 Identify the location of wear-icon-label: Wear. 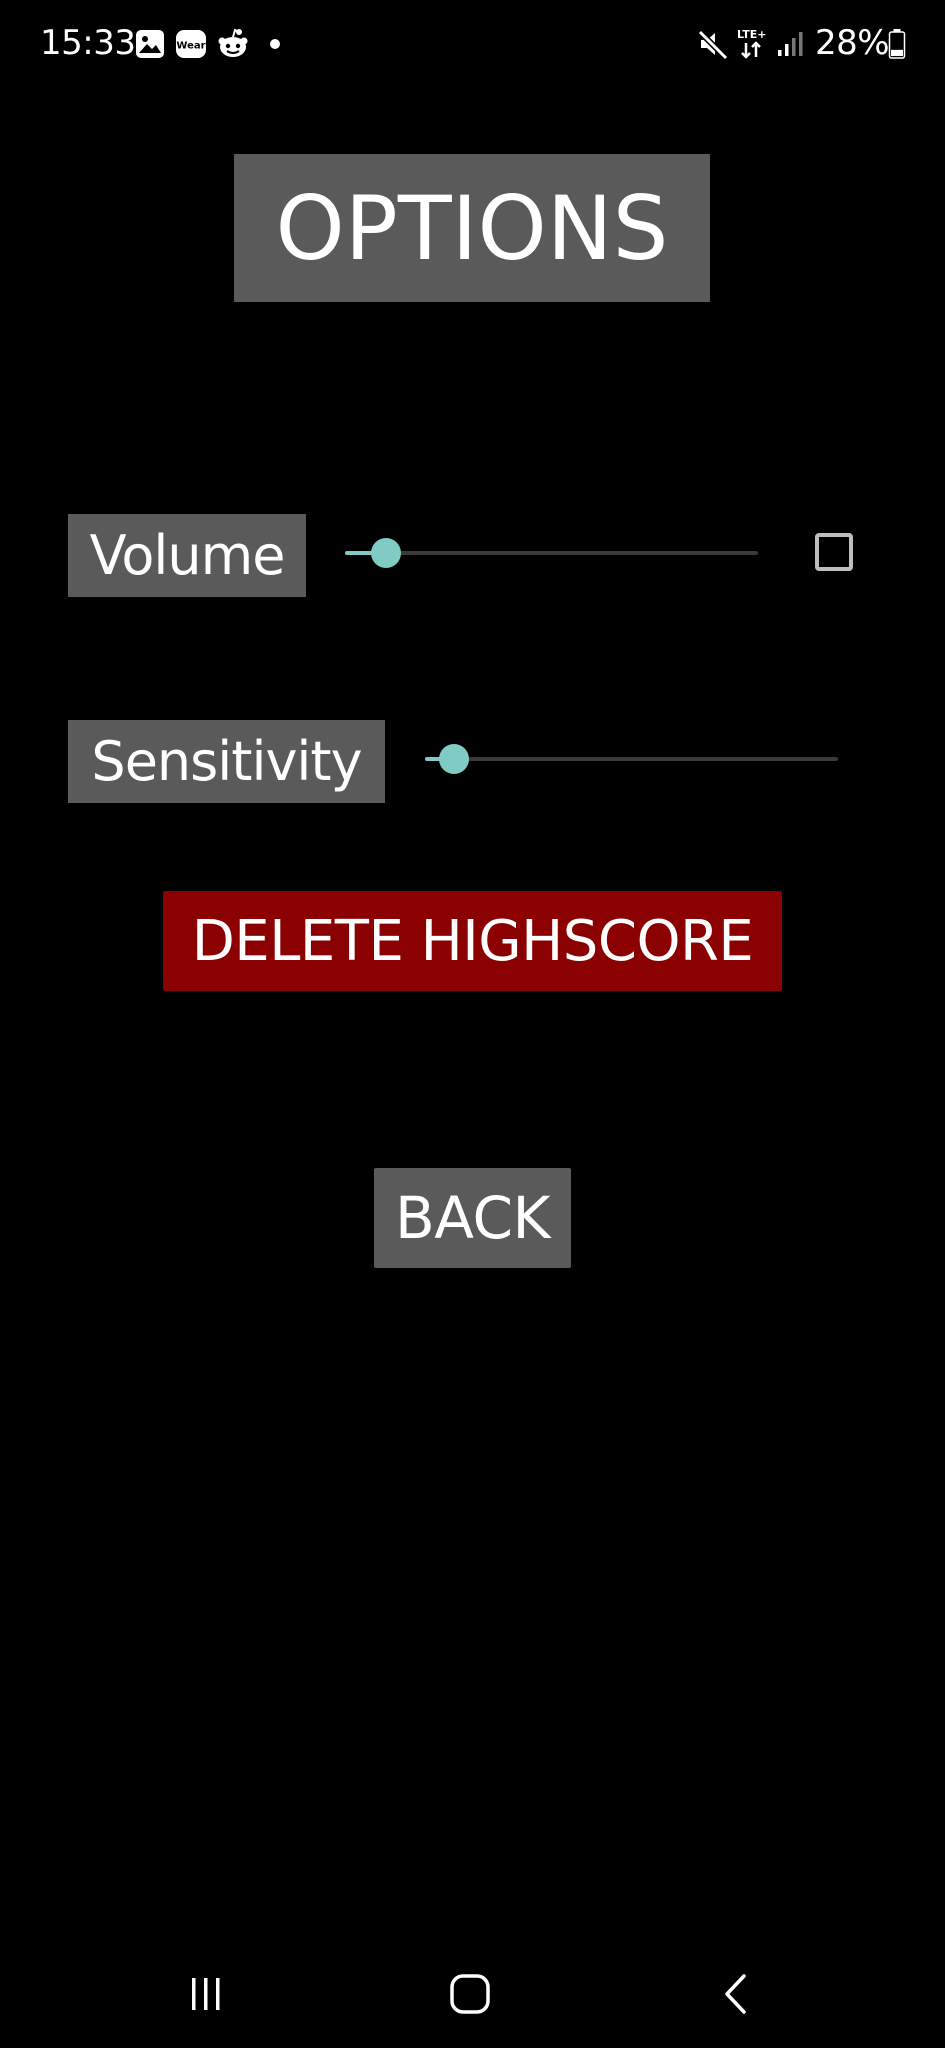
(190, 46).